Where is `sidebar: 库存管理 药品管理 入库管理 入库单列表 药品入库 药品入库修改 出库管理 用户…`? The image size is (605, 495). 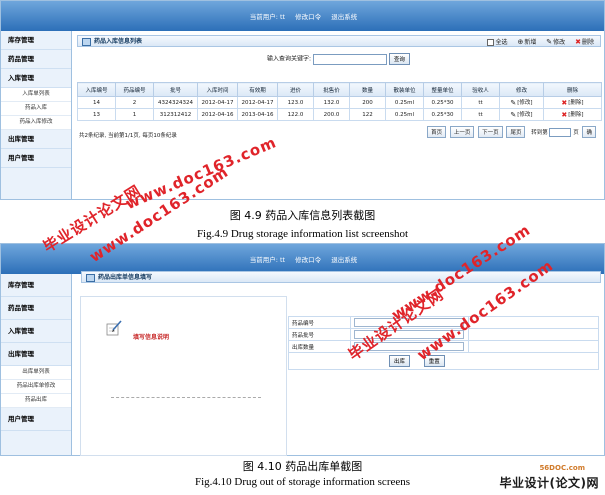 sidebar: 库存管理 药品管理 入库管理 入库单列表 药品入库 药品入库修改 出库管理 用户… is located at coordinates (36, 115).